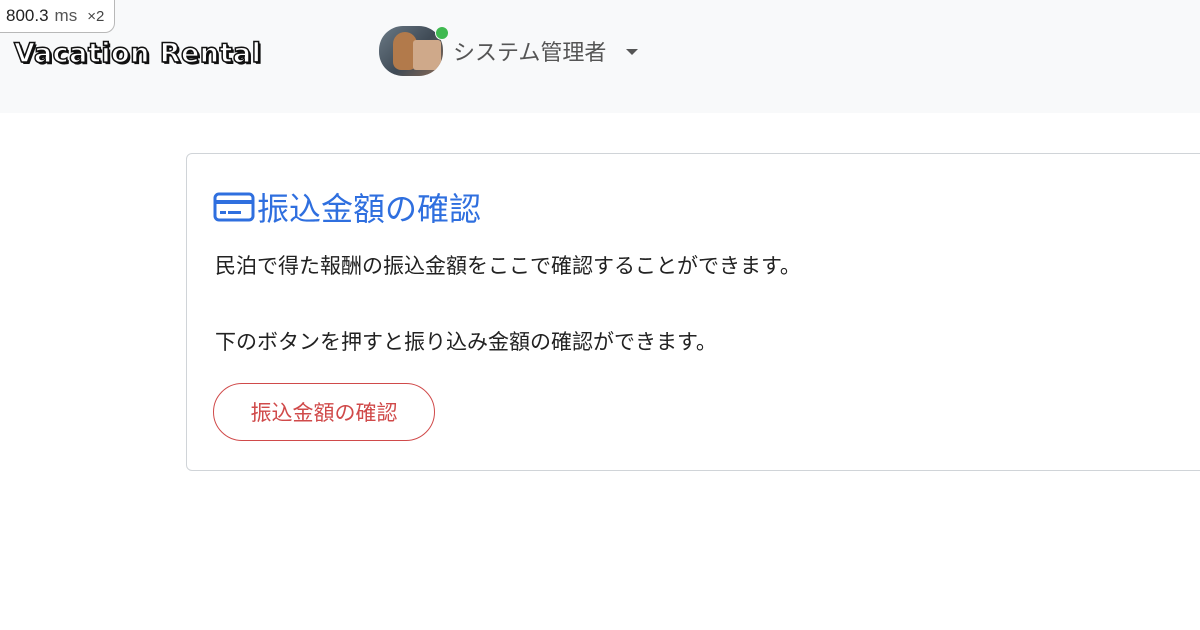  I want to click on card-description: 民泊で得た報酬の振込金額をここで確認することができます。, so click(508, 266).